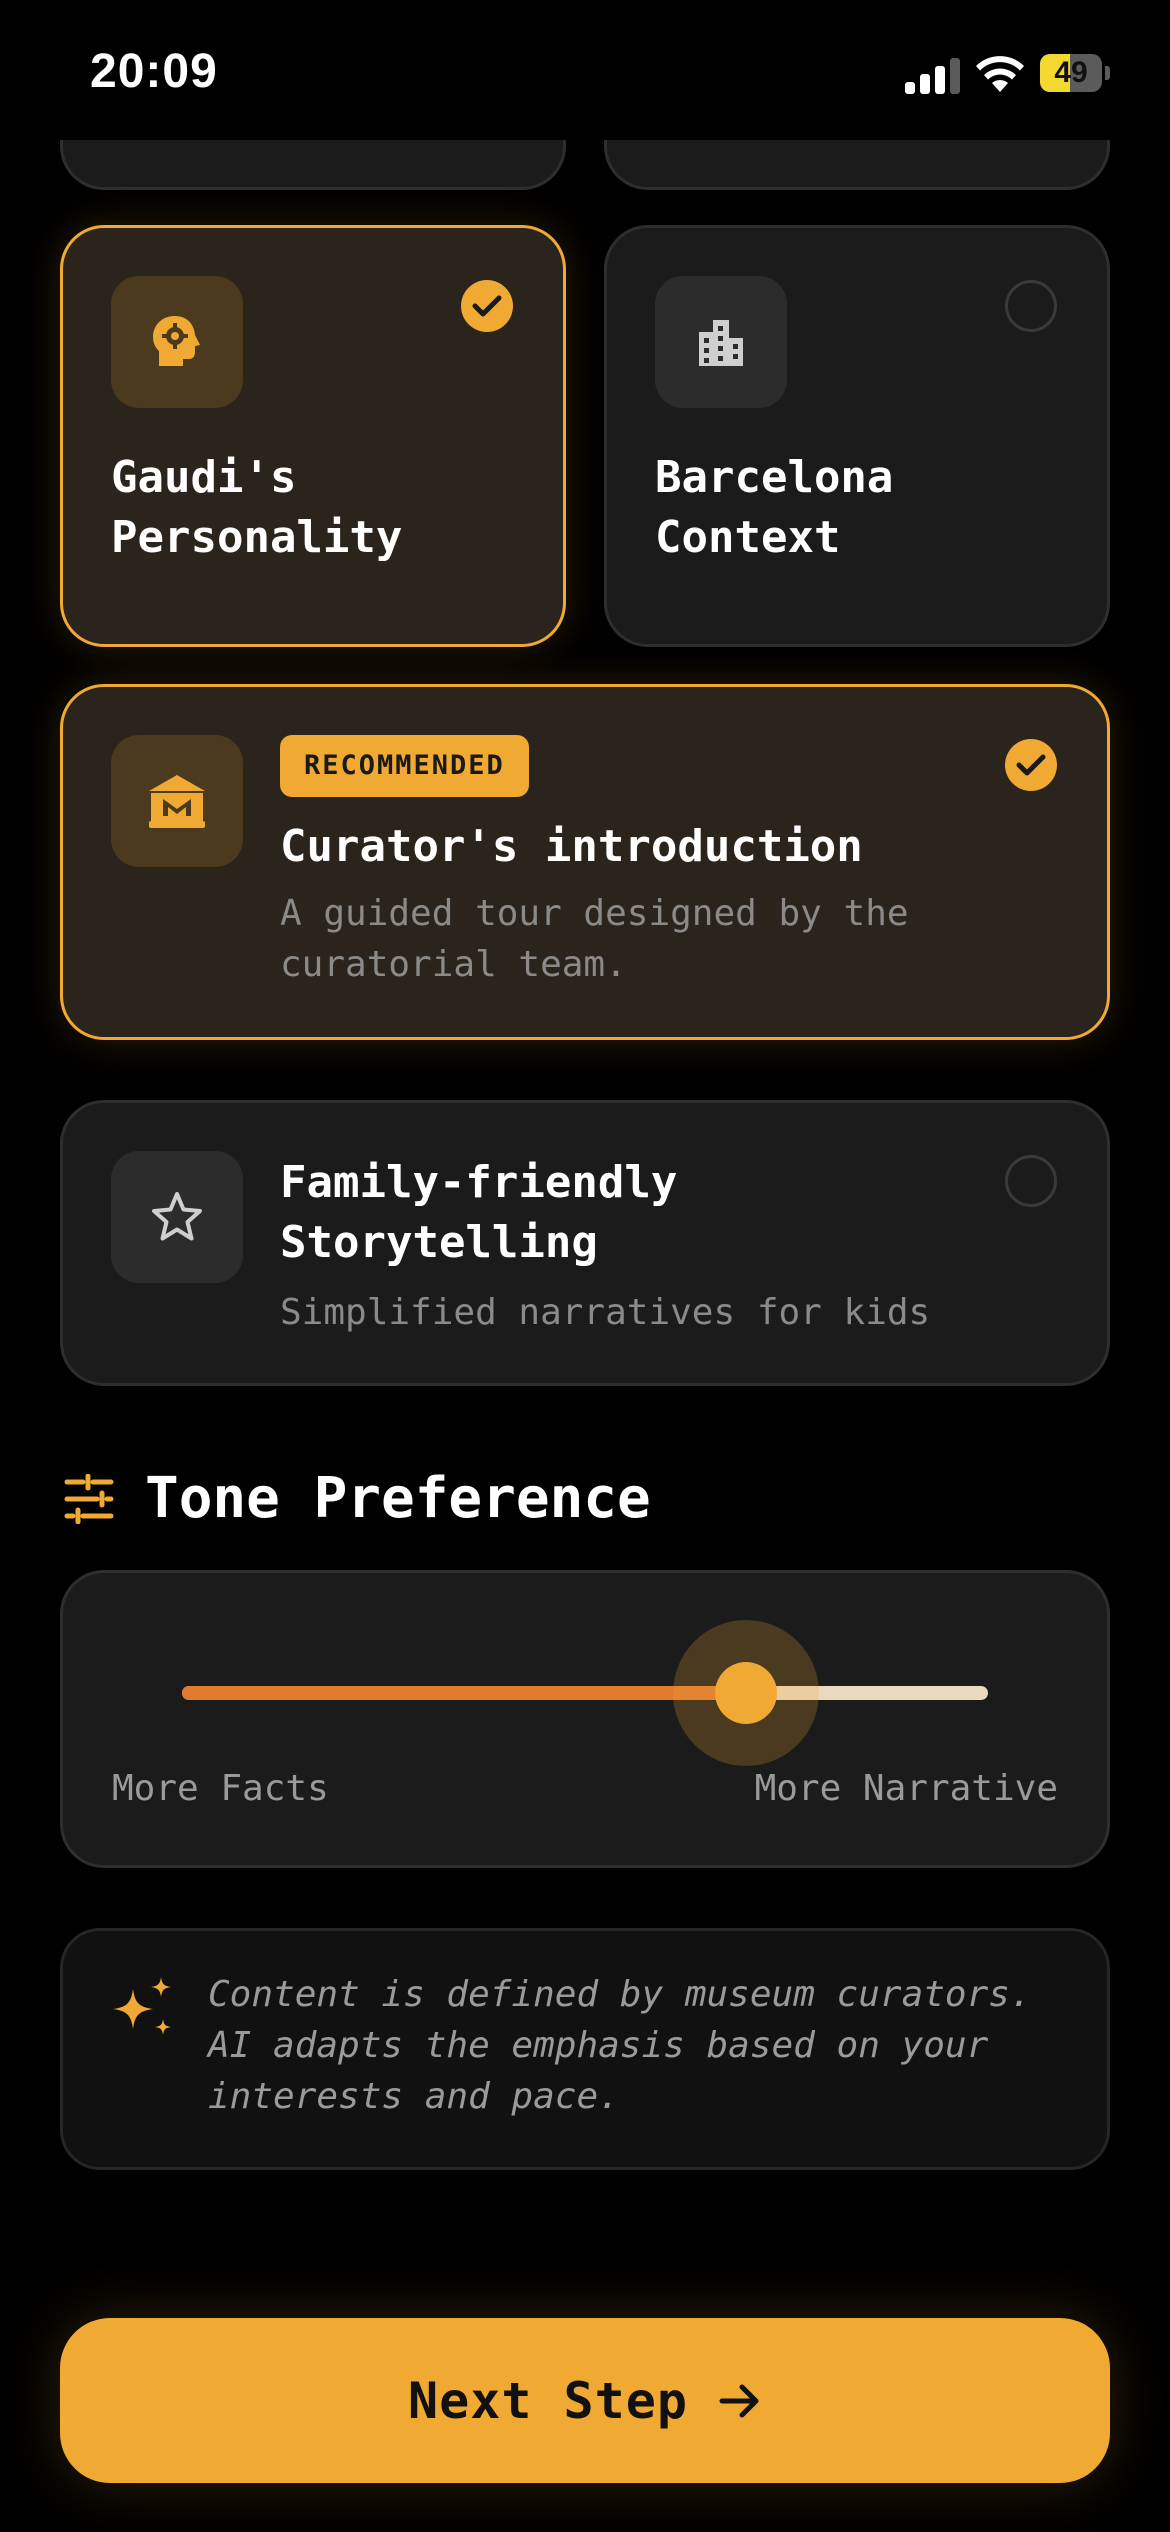  What do you see at coordinates (464, 1693) in the screenshot?
I see `tone-slider-fill` at bounding box center [464, 1693].